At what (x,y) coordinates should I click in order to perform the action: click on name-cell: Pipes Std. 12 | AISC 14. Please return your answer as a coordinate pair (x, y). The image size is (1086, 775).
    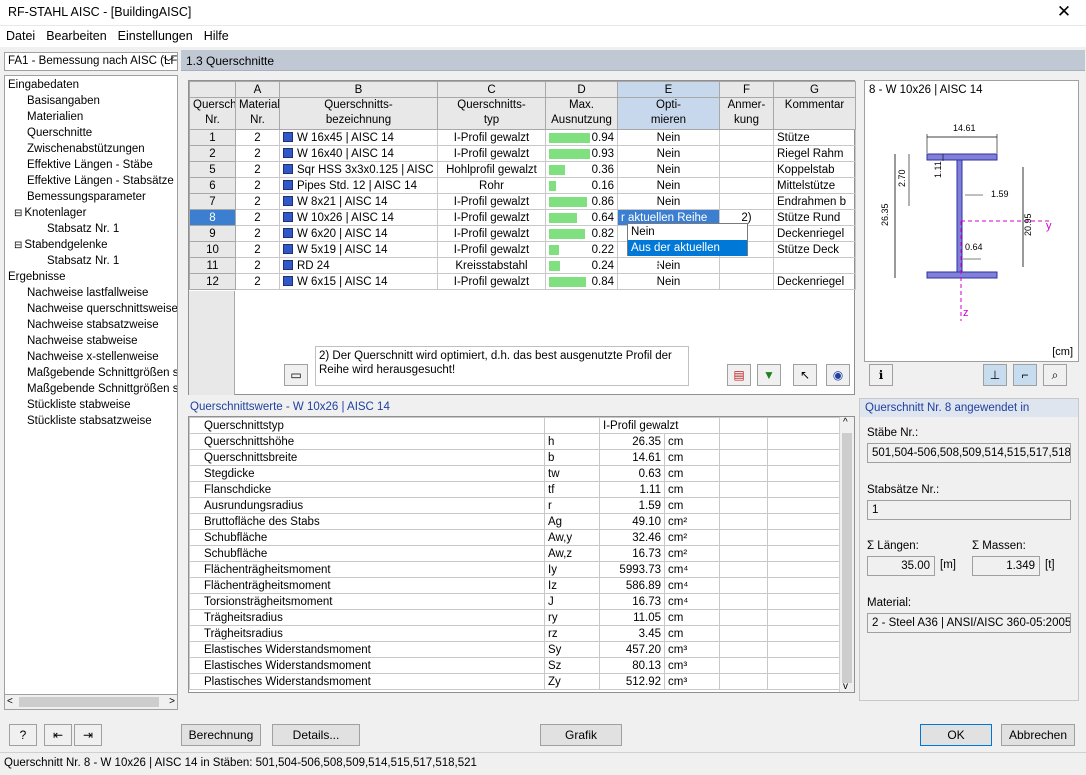
    Looking at the image, I should click on (358, 185).